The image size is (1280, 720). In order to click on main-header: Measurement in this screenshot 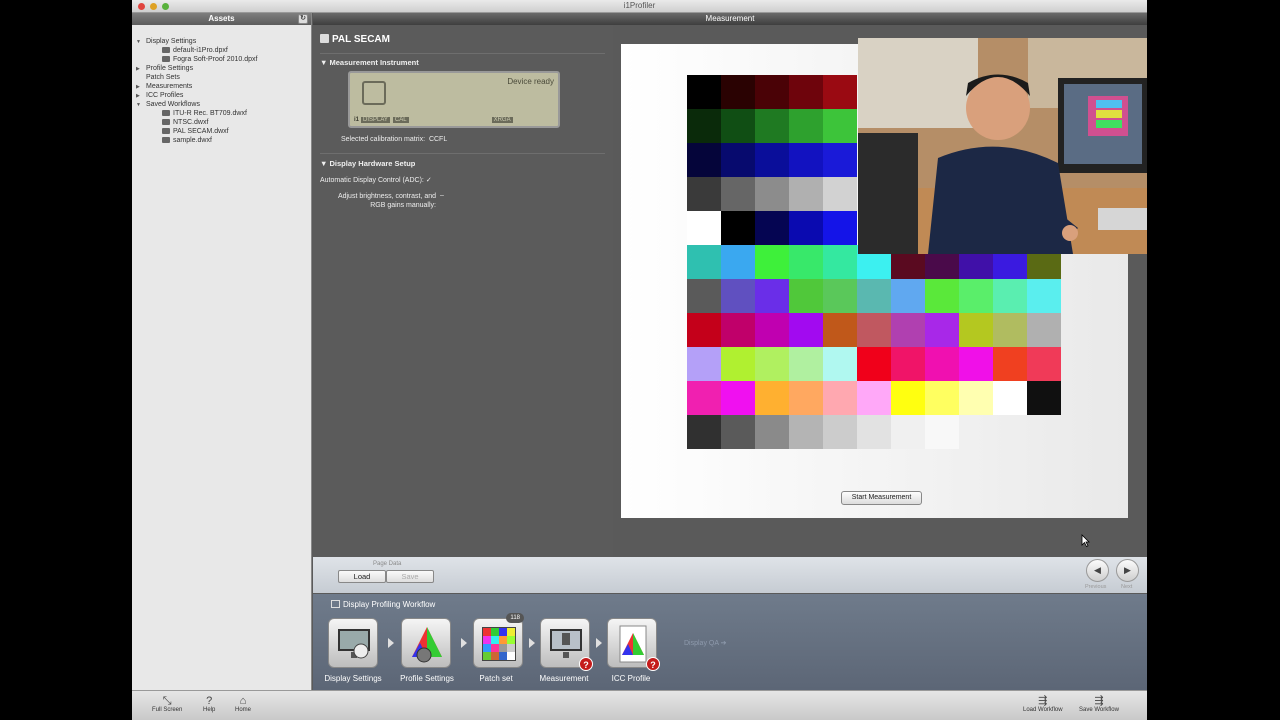, I will do `click(730, 19)`.